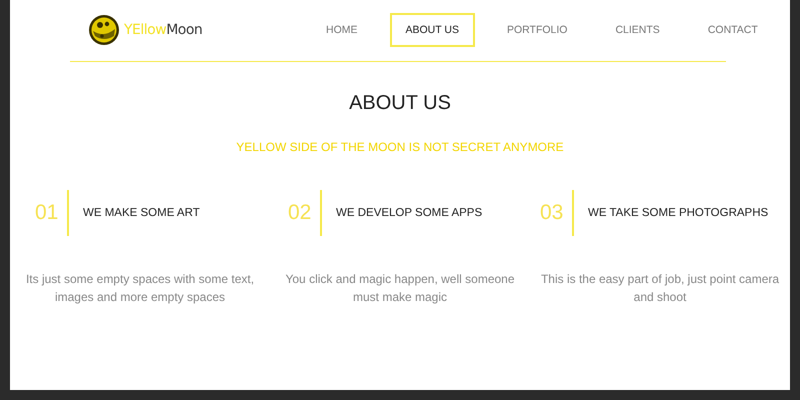 The image size is (800, 400). What do you see at coordinates (342, 30) in the screenshot?
I see `nav-link: HOME` at bounding box center [342, 30].